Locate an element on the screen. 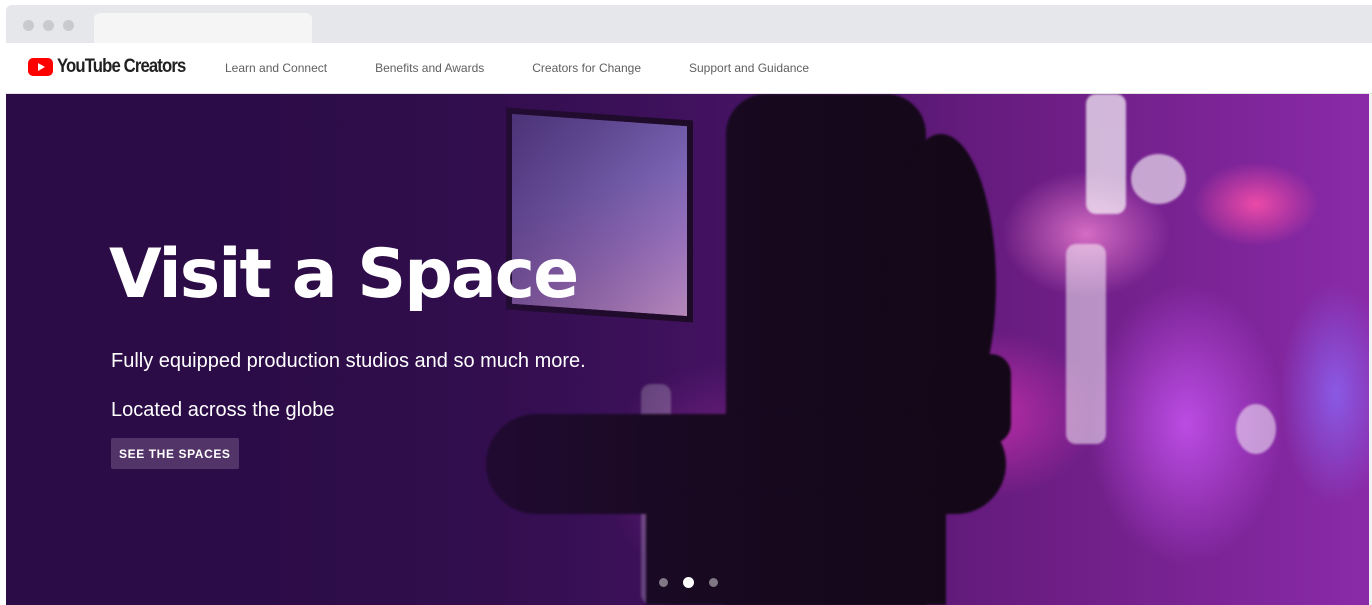  carousel-indicators is located at coordinates (696, 582).